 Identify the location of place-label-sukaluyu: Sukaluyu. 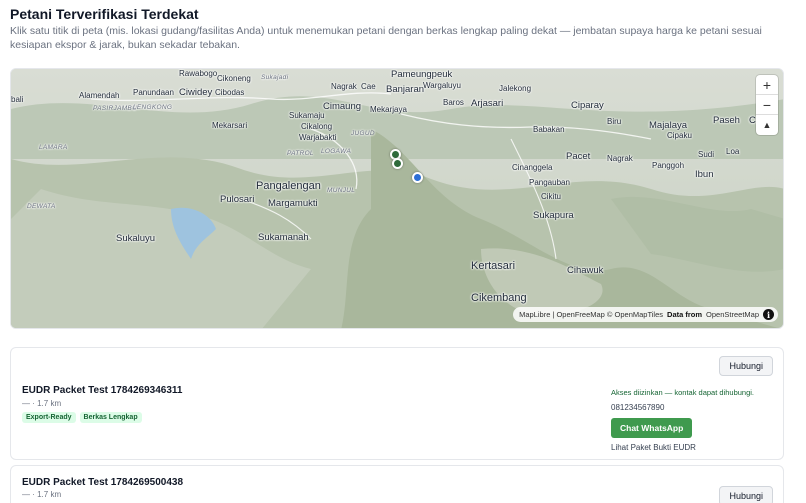
(136, 238).